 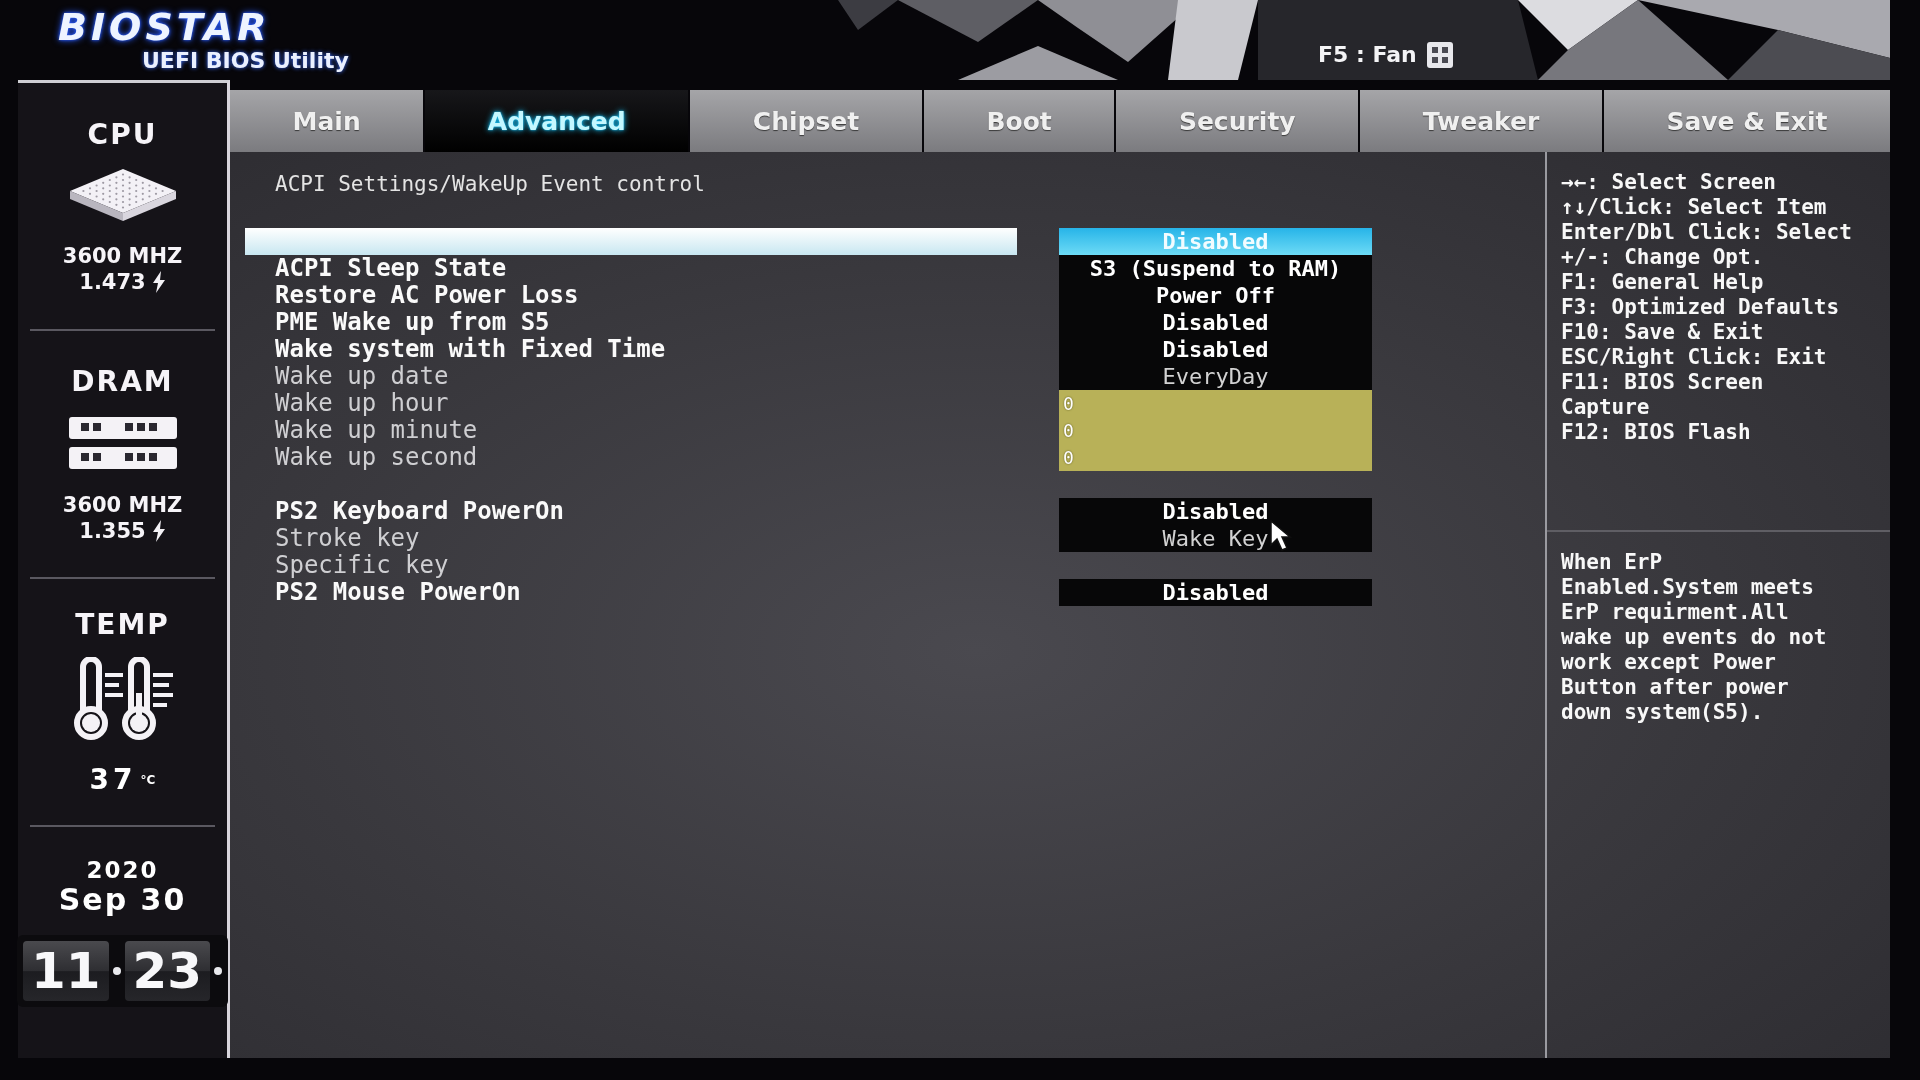 What do you see at coordinates (167, 971) in the screenshot?
I see `clock-minutes: 23` at bounding box center [167, 971].